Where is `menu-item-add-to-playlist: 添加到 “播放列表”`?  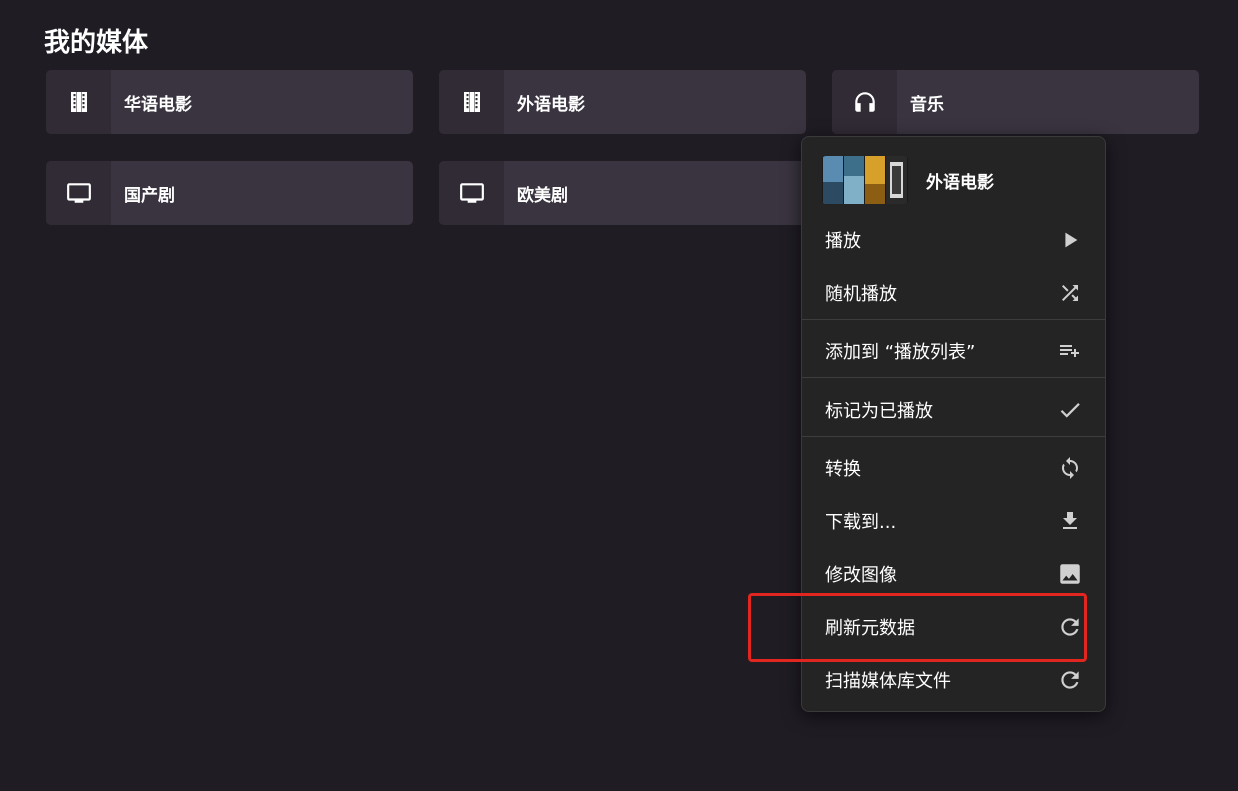
menu-item-add-to-playlist: 添加到 “播放列表” is located at coordinates (953, 350).